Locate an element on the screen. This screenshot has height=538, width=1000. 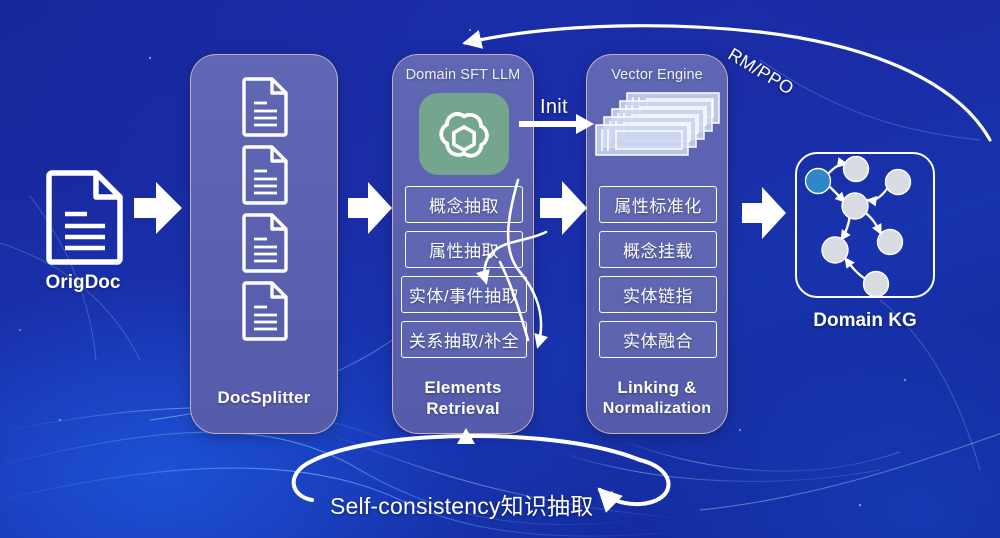
retrieval-item-2: 实体/事件抽取 is located at coordinates (464, 294).